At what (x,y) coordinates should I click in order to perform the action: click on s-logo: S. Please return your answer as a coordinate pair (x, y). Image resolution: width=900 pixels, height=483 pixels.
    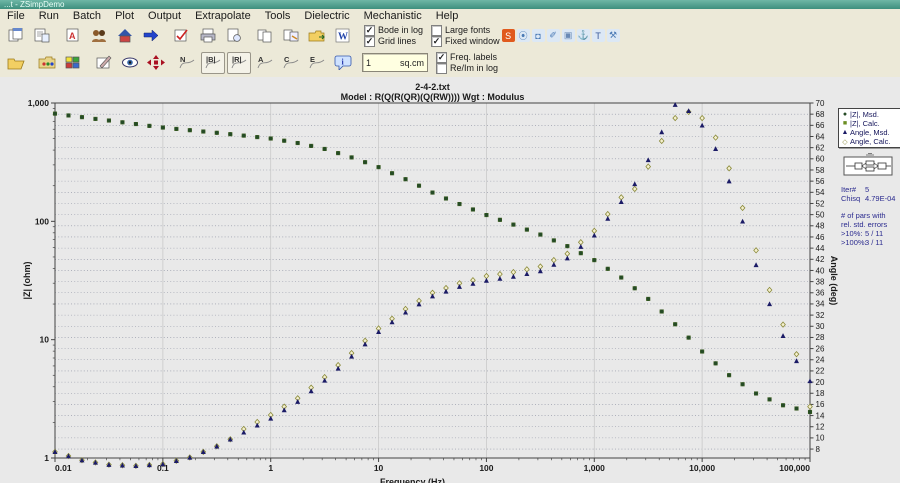
    Looking at the image, I should click on (508, 35).